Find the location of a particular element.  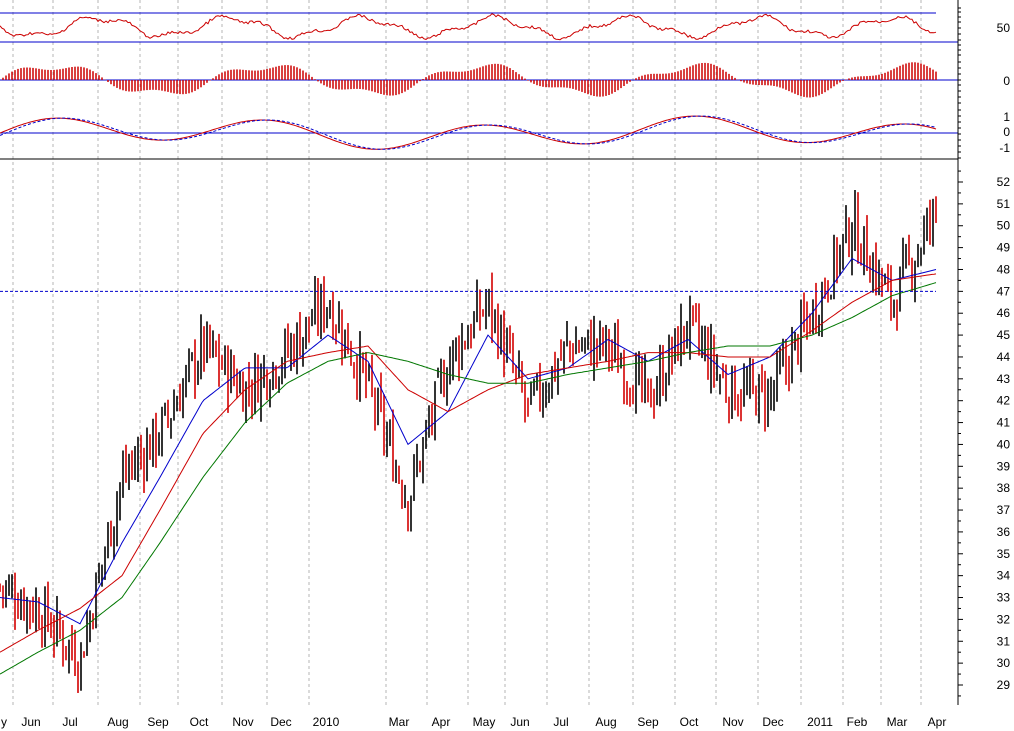

y-tick-label: 50 is located at coordinates (1004, 226).